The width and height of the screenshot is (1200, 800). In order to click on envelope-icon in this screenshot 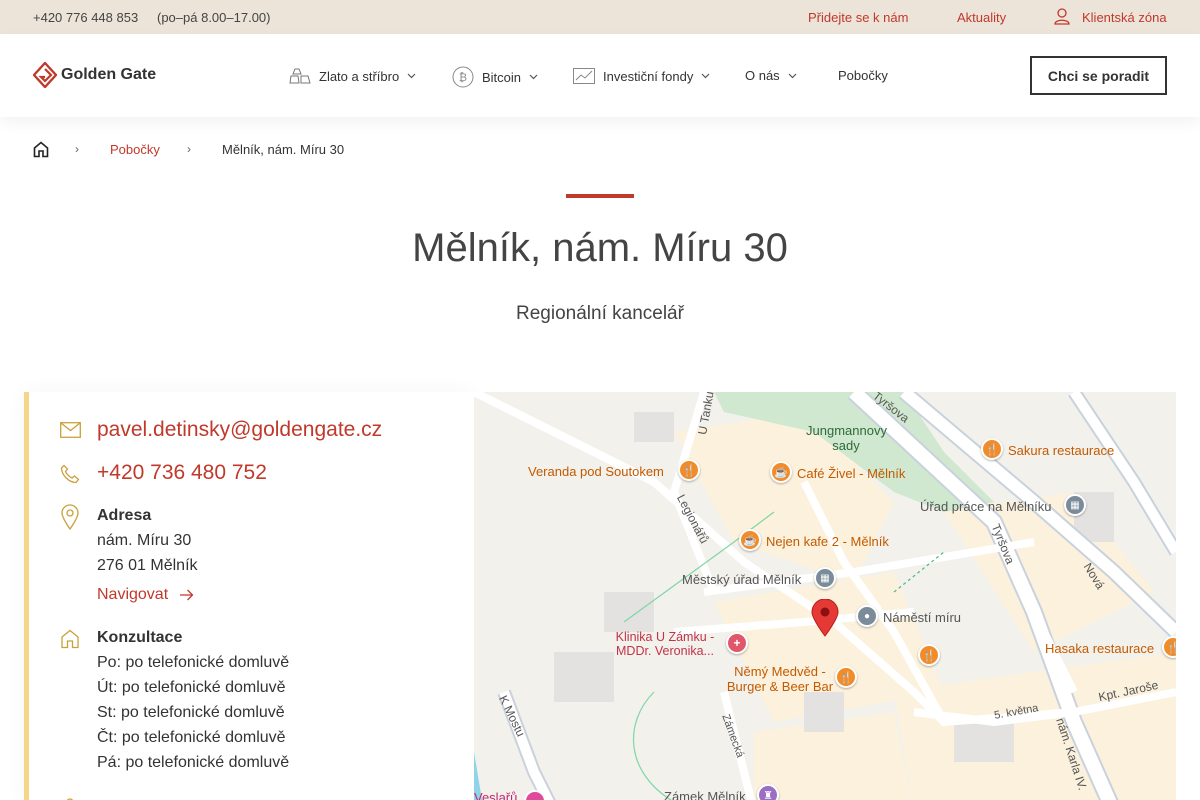, I will do `click(70, 430)`.